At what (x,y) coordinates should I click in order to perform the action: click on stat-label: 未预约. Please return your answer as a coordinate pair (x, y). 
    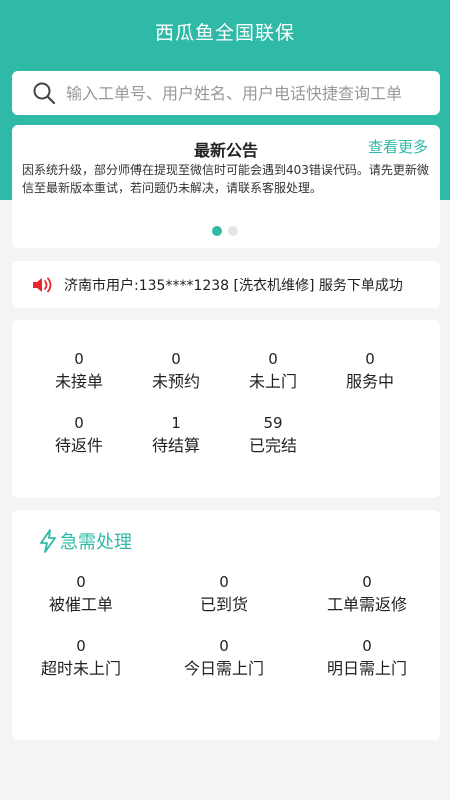
    Looking at the image, I should click on (175, 381).